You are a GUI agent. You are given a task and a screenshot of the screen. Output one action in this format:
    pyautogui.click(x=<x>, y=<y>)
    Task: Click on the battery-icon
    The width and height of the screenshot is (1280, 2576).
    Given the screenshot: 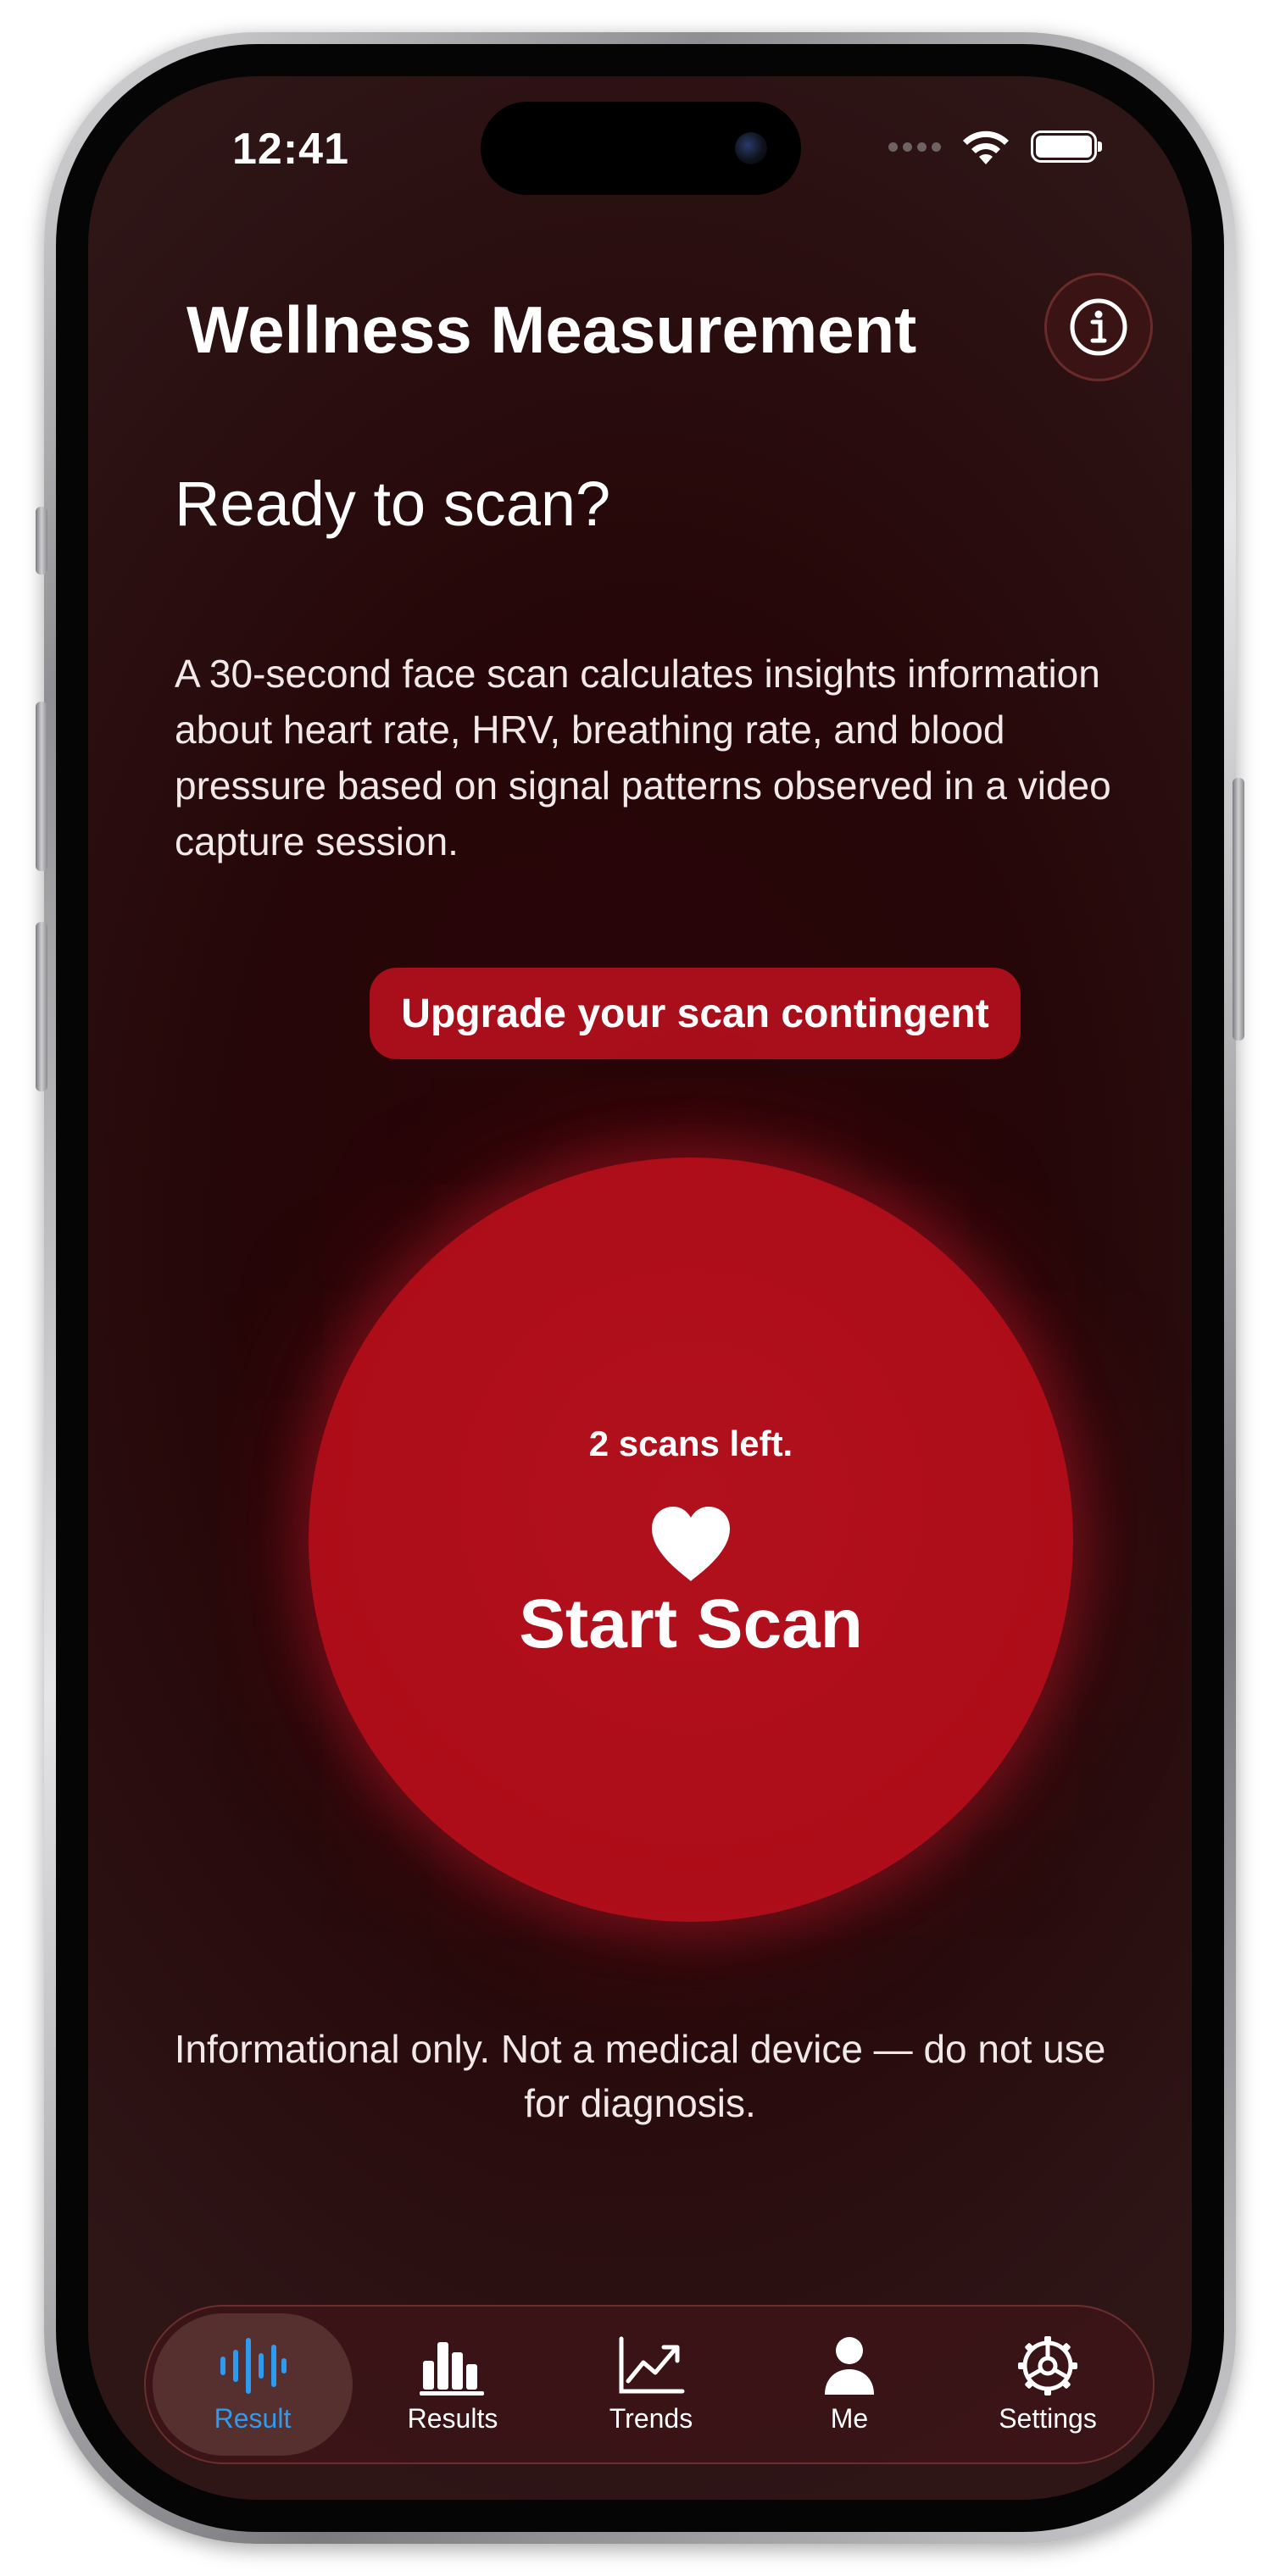 What is the action you would take?
    pyautogui.click(x=1066, y=146)
    